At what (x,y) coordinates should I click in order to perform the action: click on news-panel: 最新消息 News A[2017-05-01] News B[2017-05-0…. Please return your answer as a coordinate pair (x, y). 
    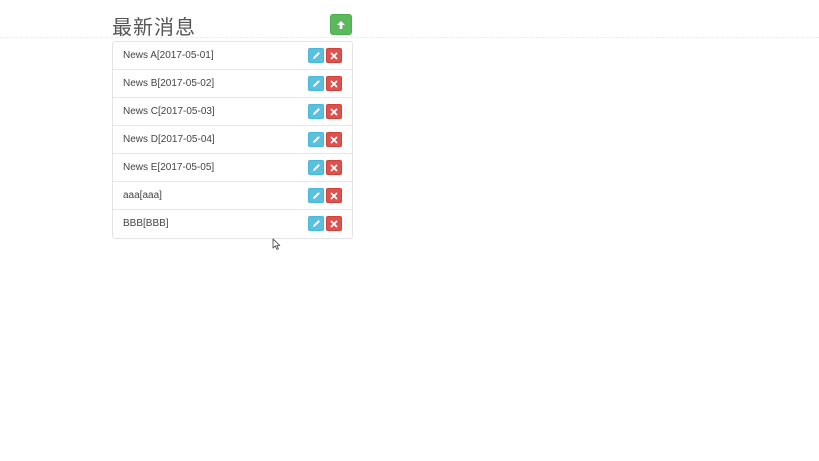
    Looking at the image, I should click on (232, 124).